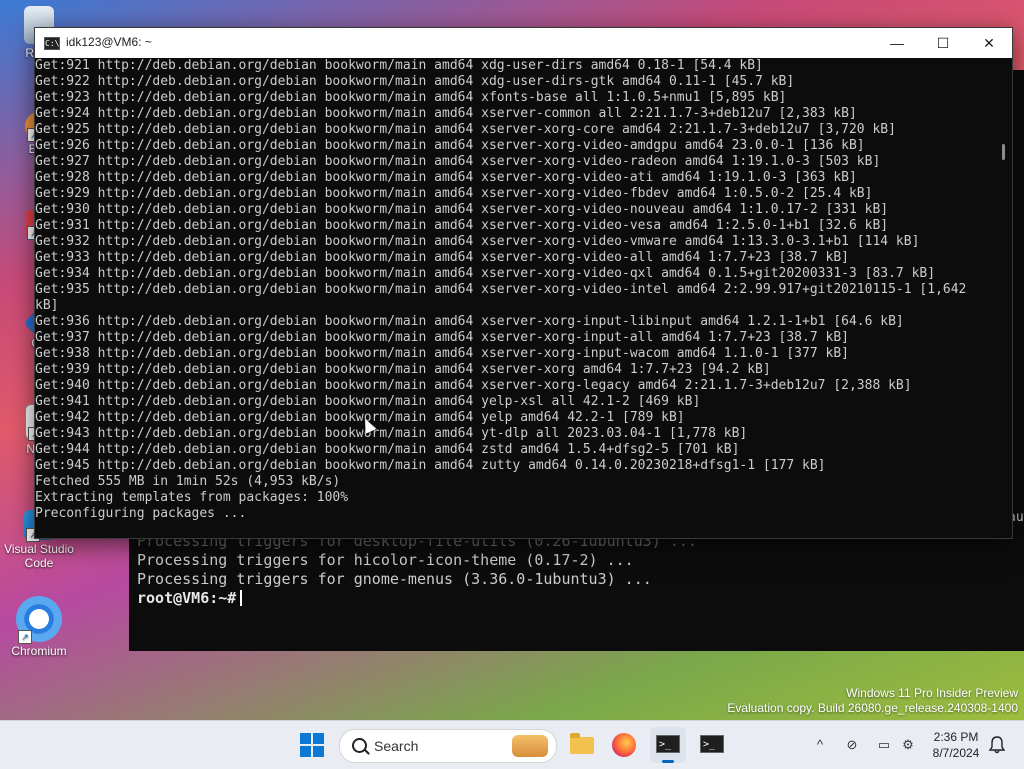 The height and width of the screenshot is (769, 1024). Describe the element at coordinates (820, 745) in the screenshot. I see `show-hidden-icons-chevron-icon: ^` at that location.